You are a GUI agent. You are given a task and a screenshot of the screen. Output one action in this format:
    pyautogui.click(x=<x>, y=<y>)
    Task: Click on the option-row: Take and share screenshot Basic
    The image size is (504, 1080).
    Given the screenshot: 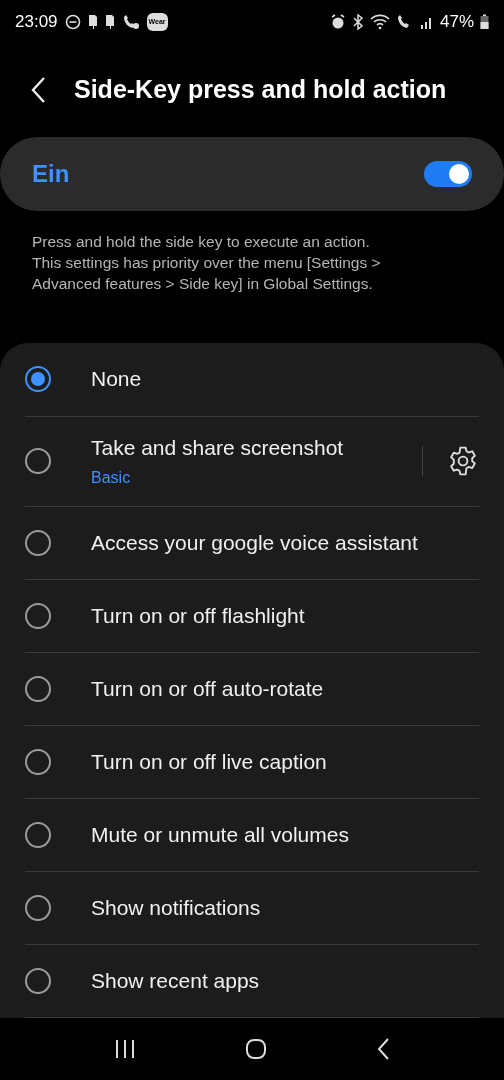 What is the action you would take?
    pyautogui.click(x=252, y=460)
    